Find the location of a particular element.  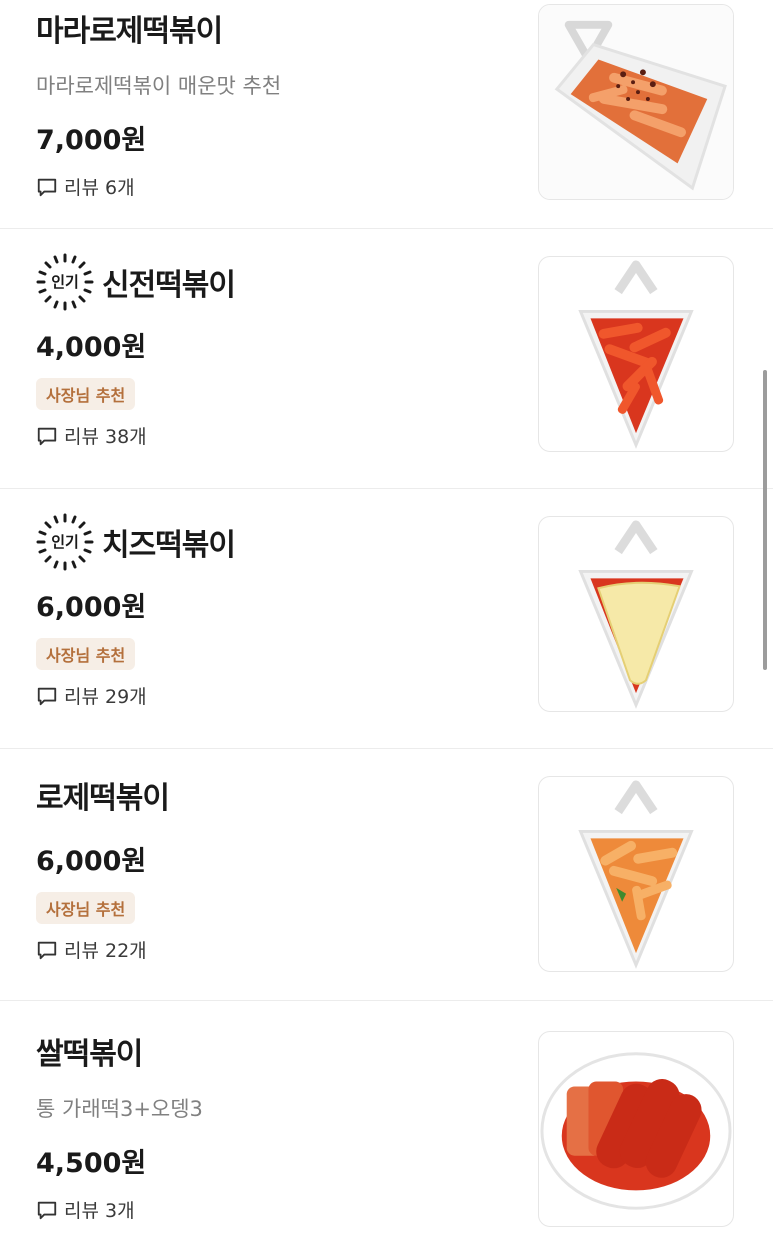

title-row: 로제떡볶이 is located at coordinates (271, 795).